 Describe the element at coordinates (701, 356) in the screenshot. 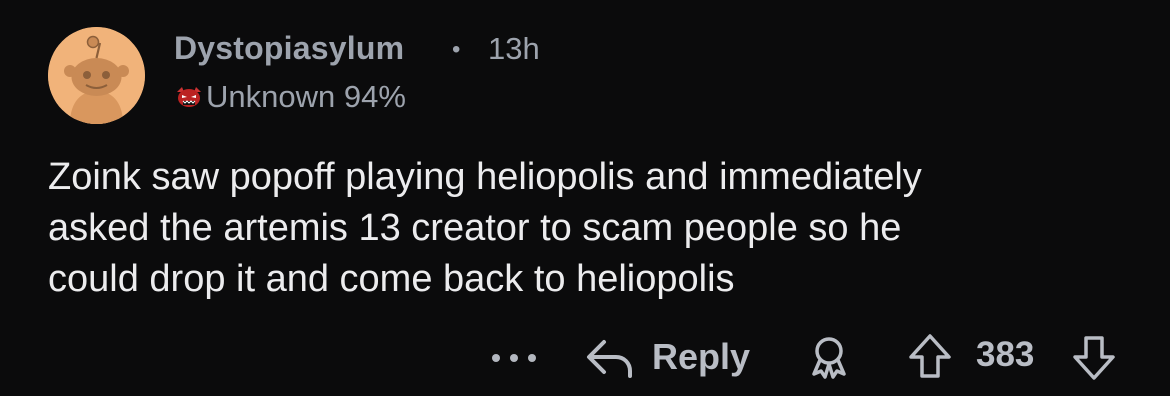

I see `reply-label: Reply` at that location.